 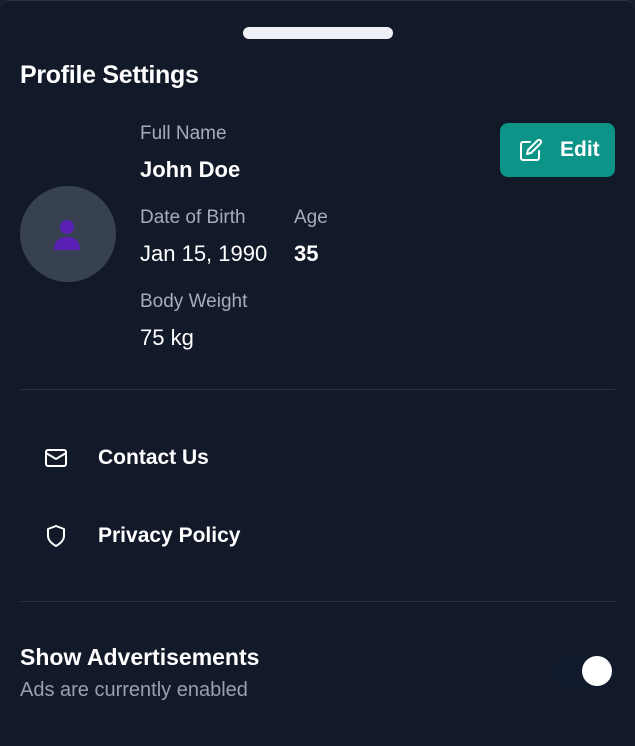 I want to click on divider-top, so click(x=317, y=389).